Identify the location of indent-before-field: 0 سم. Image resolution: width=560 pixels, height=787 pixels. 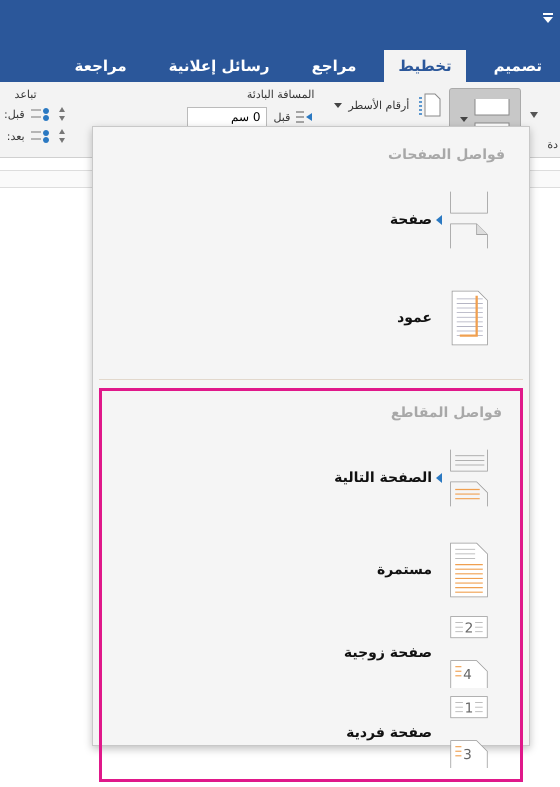
(227, 117).